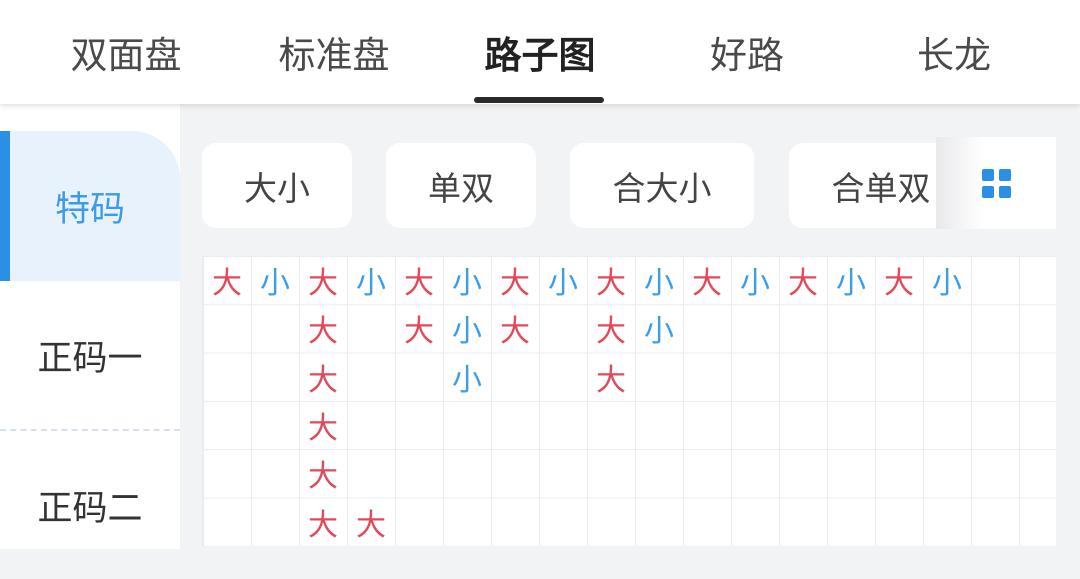 This screenshot has height=579, width=1080. What do you see at coordinates (334, 52) in the screenshot?
I see `tab-standard: 标准盘` at bounding box center [334, 52].